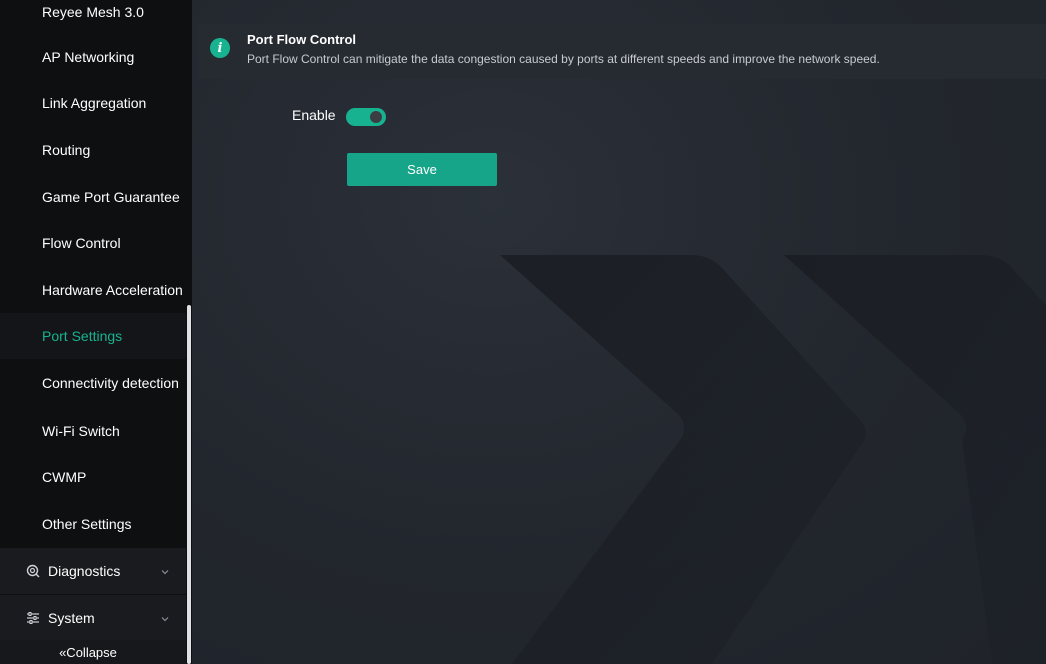 The width and height of the screenshot is (1046, 664). What do you see at coordinates (88, 652) in the screenshot?
I see `collapse-label: «Collapse` at bounding box center [88, 652].